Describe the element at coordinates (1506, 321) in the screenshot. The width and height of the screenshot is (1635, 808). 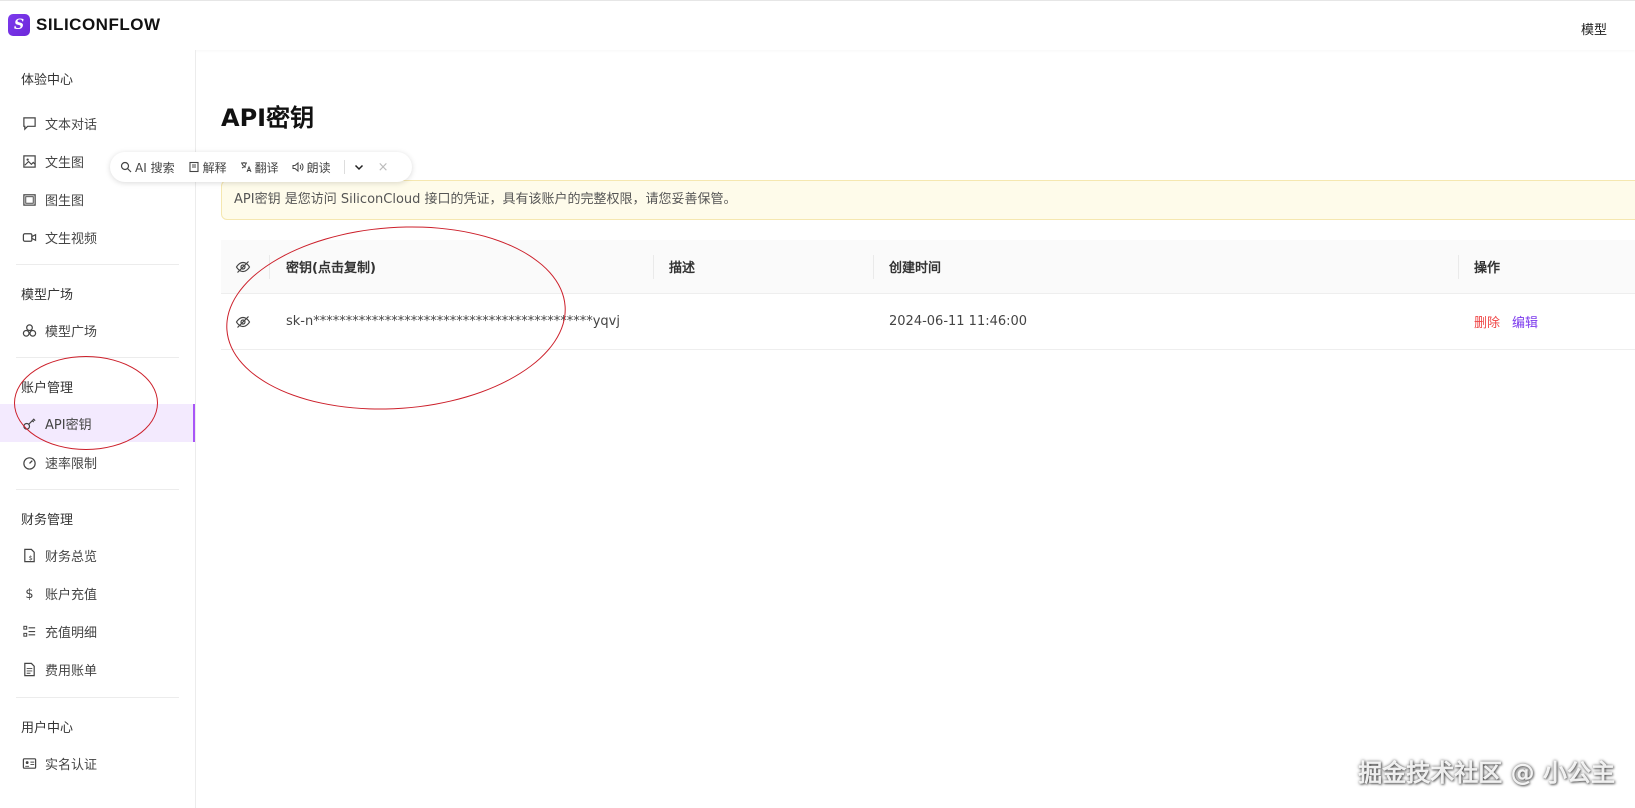
I see `row-actions: 删除 编辑` at that location.